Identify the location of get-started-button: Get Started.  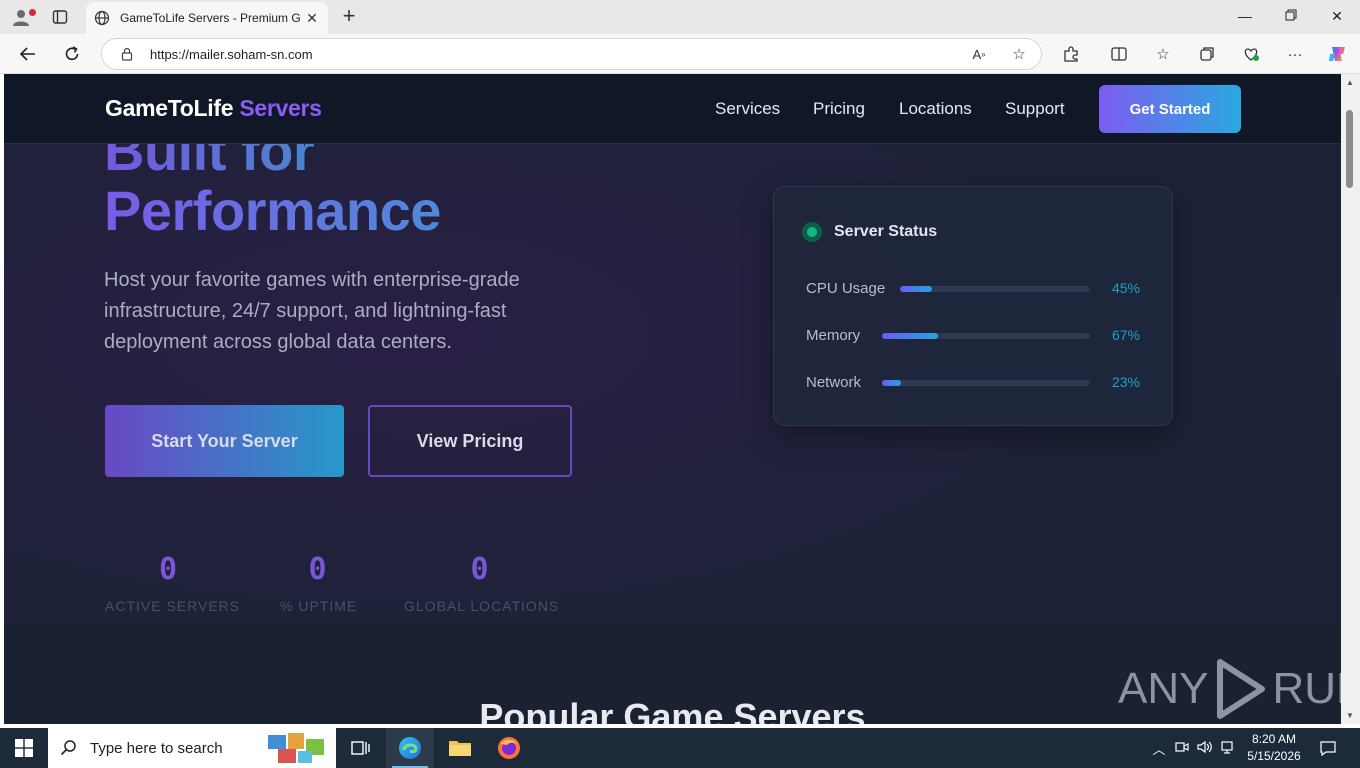
(1170, 109).